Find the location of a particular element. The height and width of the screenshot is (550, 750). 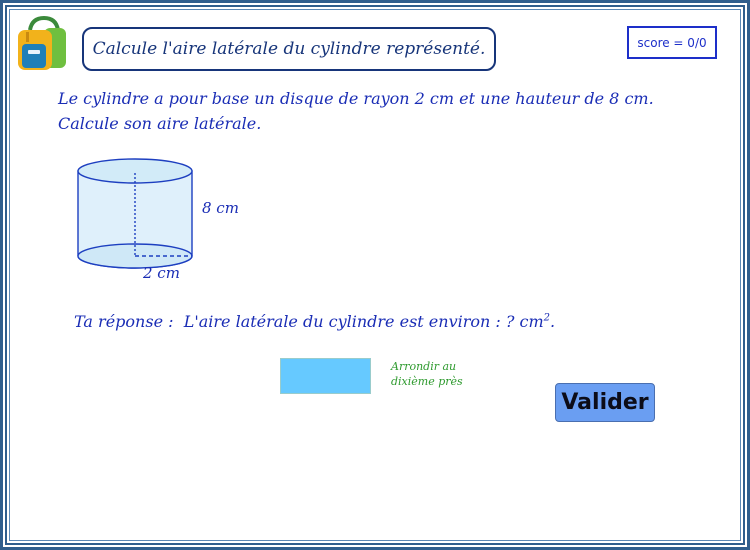

hint-line-2: dixième près is located at coordinates (427, 381).